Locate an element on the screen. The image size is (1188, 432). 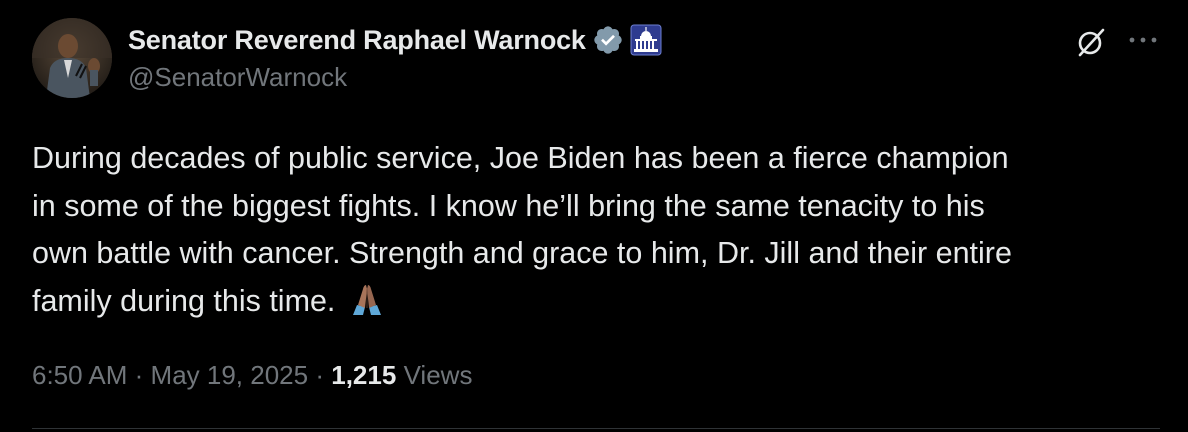
more-options-icon is located at coordinates (1143, 40).